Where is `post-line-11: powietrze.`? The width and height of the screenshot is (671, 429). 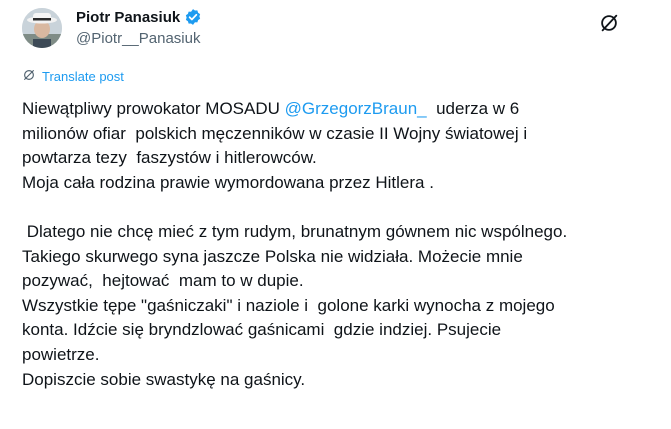
post-line-11: powietrze. is located at coordinates (61, 354).